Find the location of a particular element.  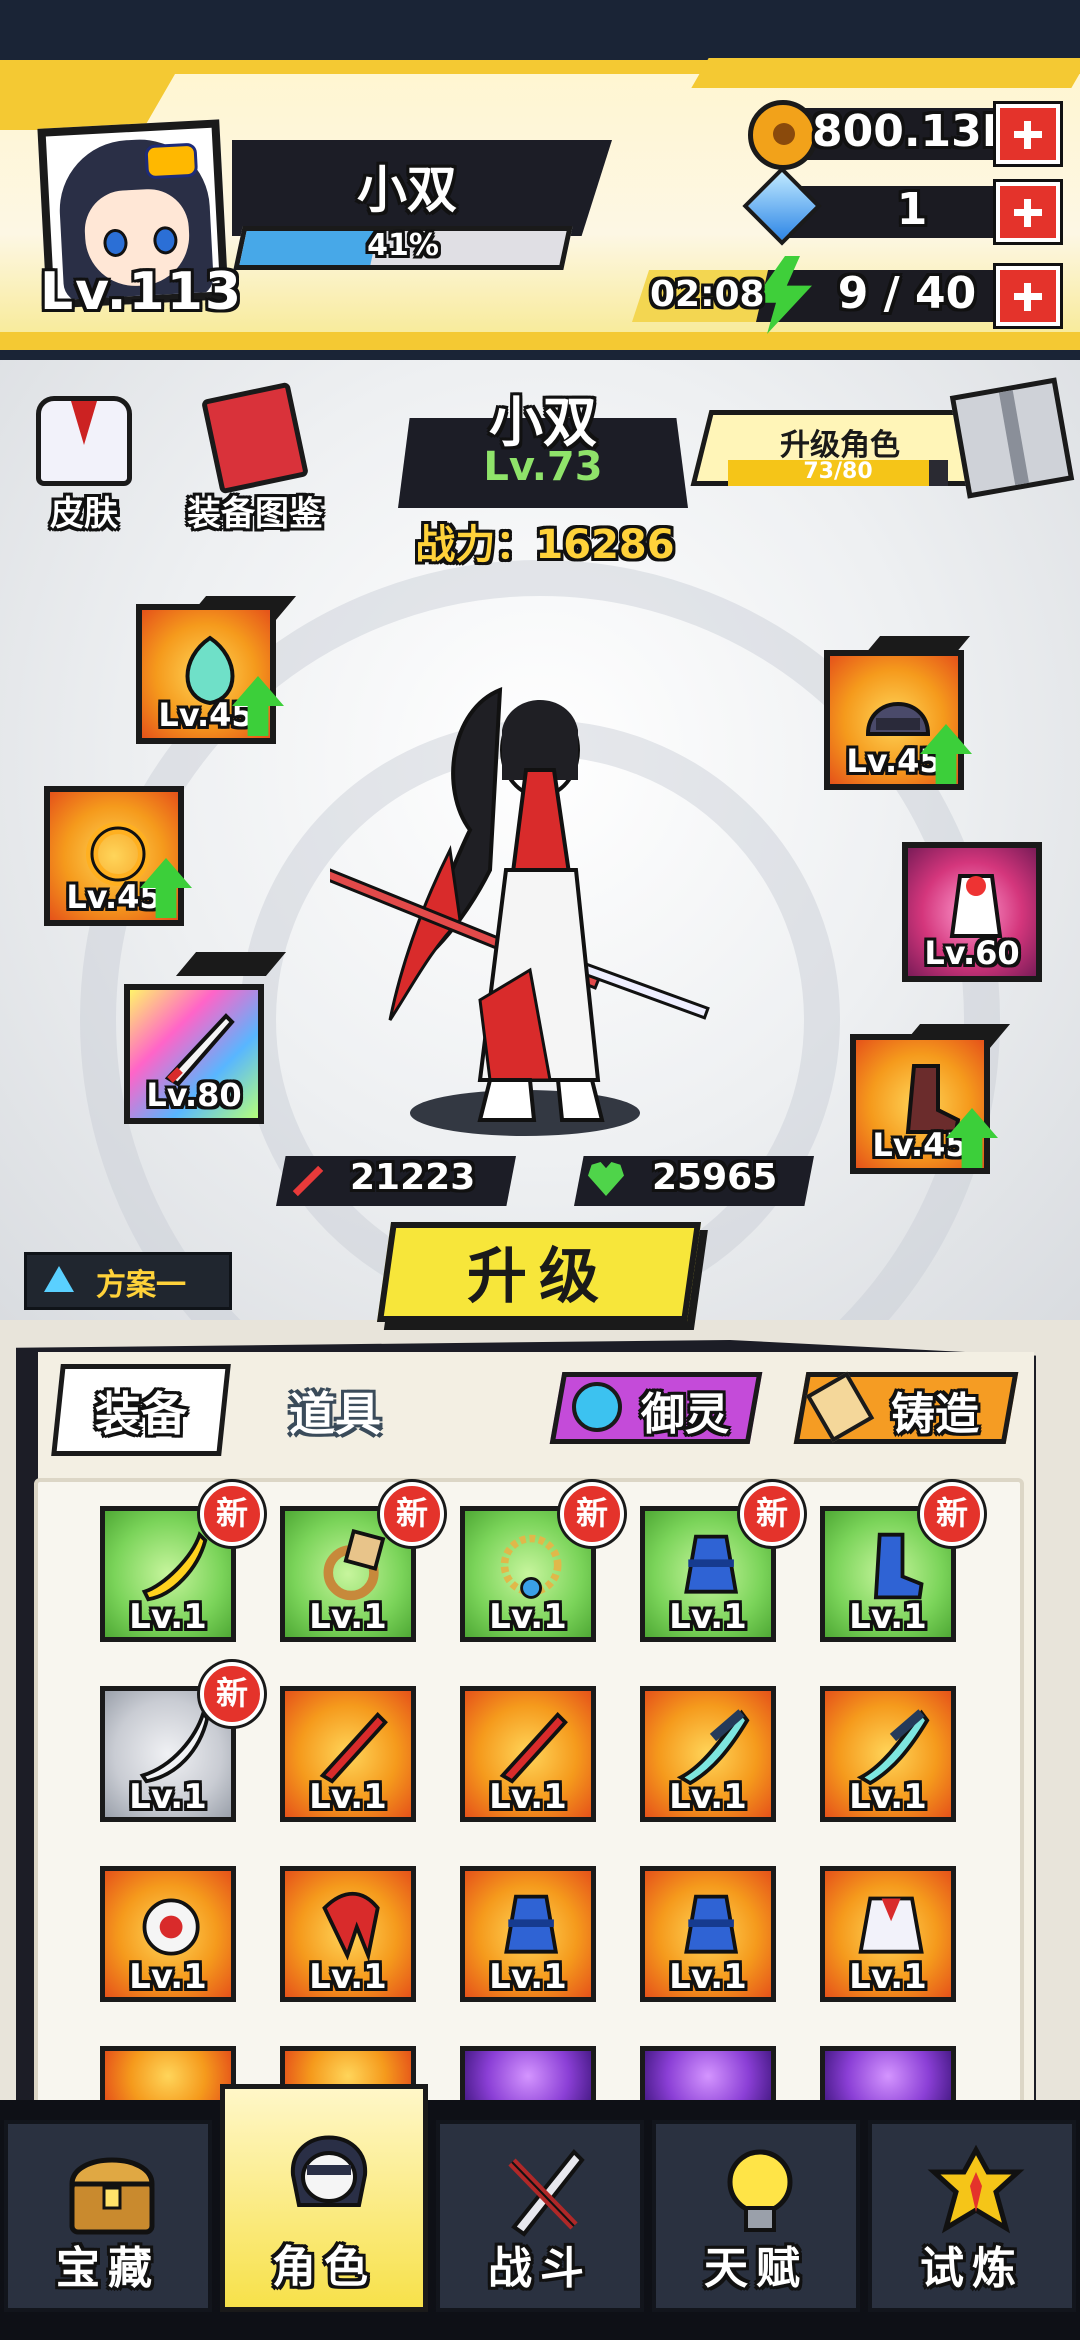

tab-equipment-label: 装备 is located at coordinates (141, 1414).